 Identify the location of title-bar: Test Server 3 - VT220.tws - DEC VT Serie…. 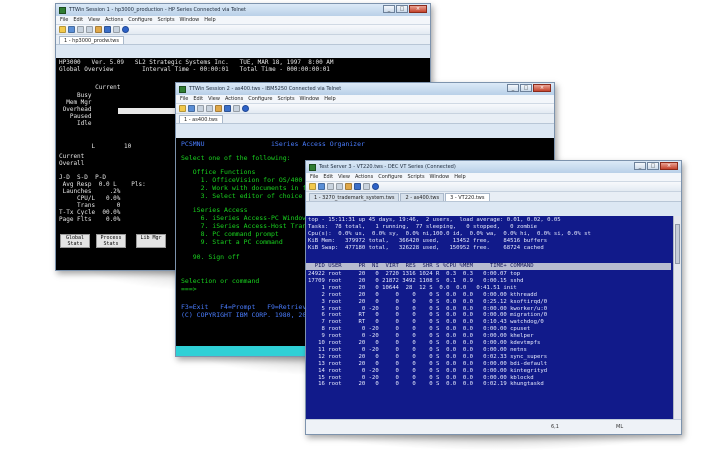
(493, 167).